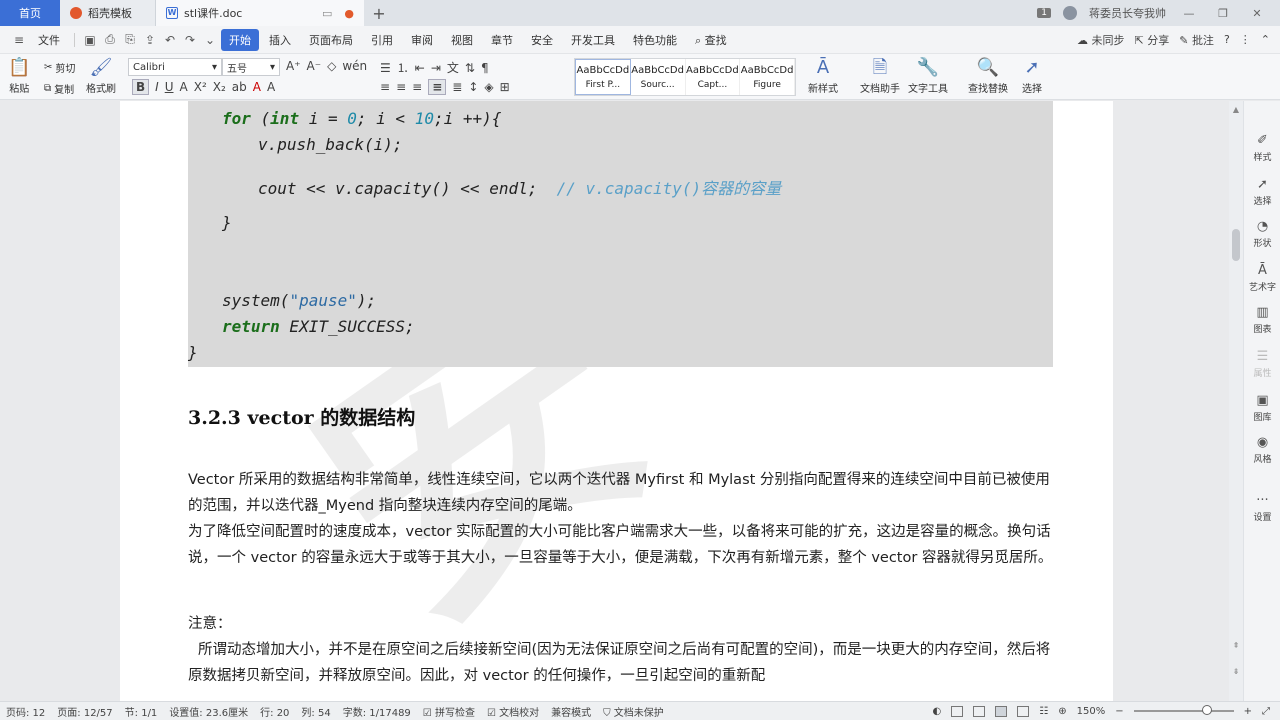 This screenshot has height=720, width=1280. What do you see at coordinates (655, 40) in the screenshot?
I see `menu-features: 特色功能` at bounding box center [655, 40].